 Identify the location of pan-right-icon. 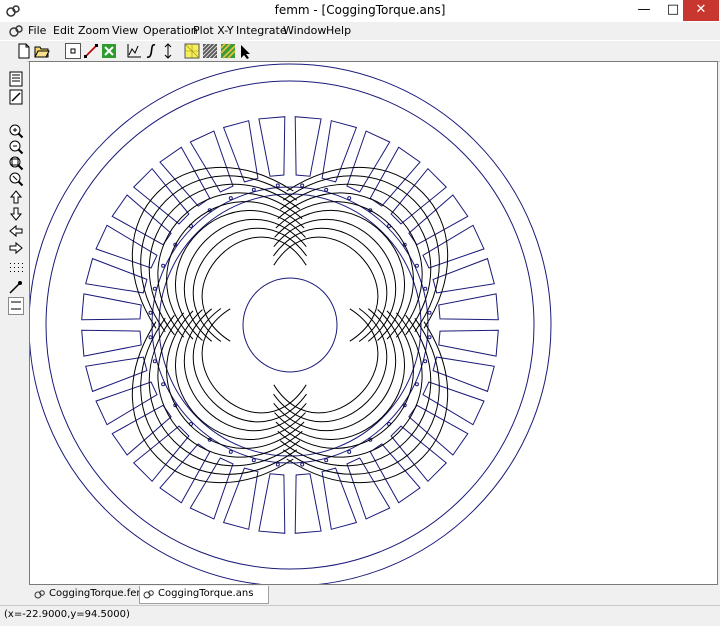
(16, 248).